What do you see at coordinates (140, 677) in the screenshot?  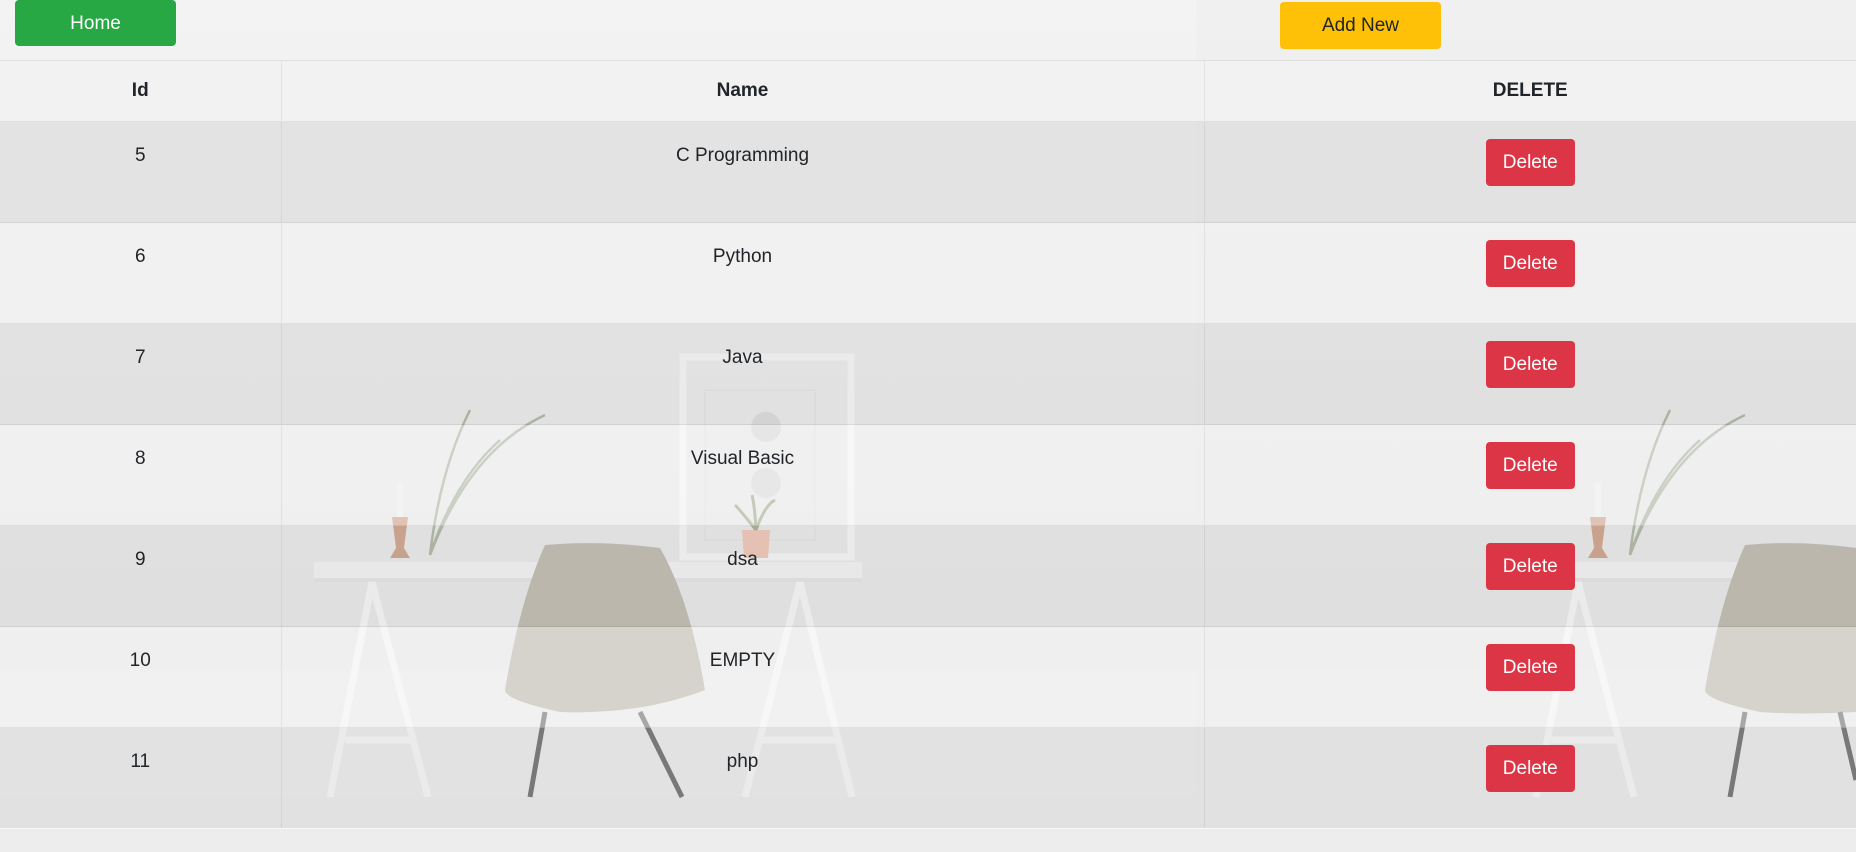 I see `cell-id: 10` at bounding box center [140, 677].